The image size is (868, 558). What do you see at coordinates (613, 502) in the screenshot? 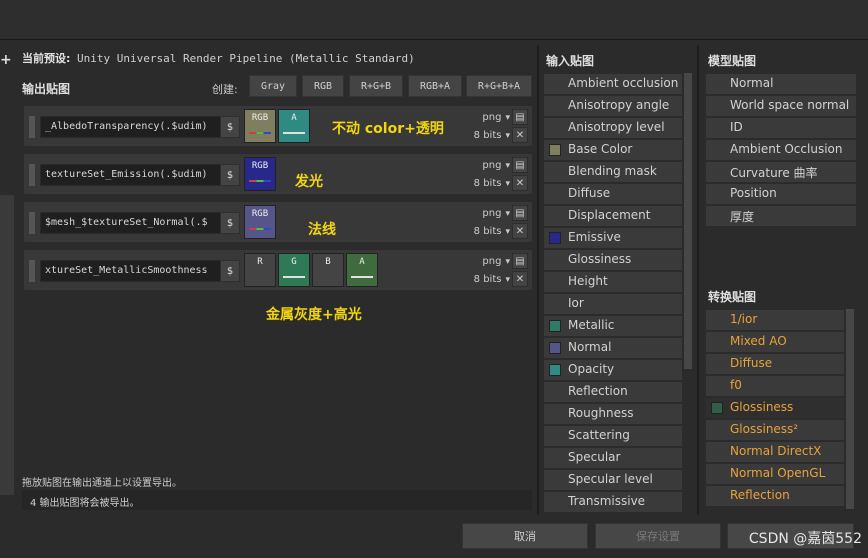
I see `input-map-item: Transmissive` at bounding box center [613, 502].